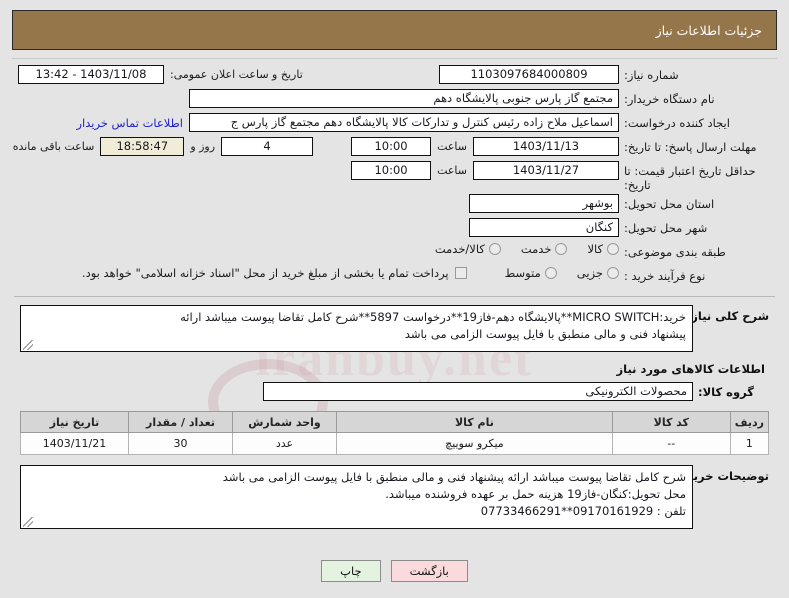 The width and height of the screenshot is (789, 598). What do you see at coordinates (53, 146) in the screenshot?
I see `remaining-label: ساعت باقی مانده` at bounding box center [53, 146].